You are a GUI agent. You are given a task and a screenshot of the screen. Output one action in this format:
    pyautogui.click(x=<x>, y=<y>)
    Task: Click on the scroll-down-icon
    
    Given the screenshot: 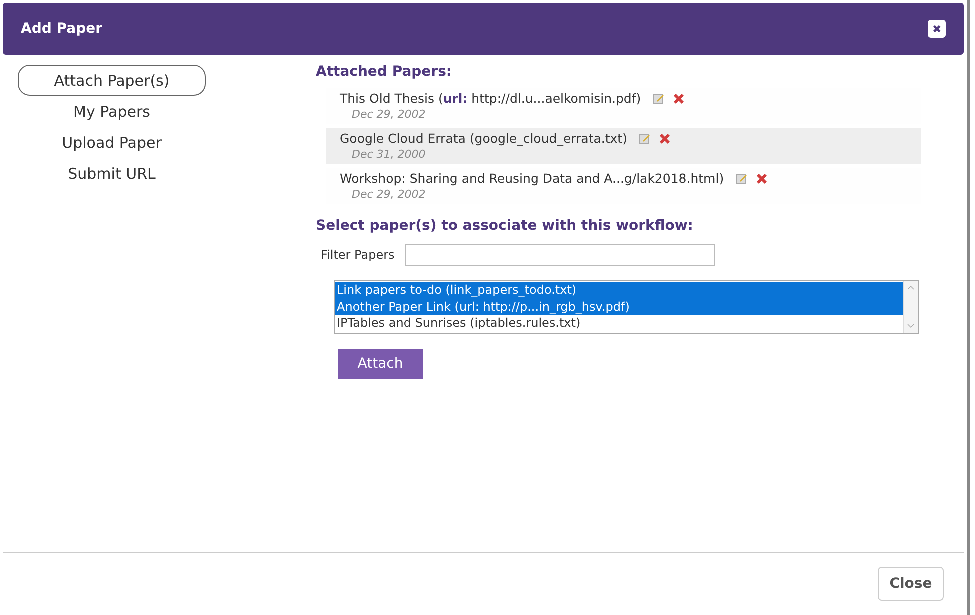 What is the action you would take?
    pyautogui.click(x=911, y=326)
    